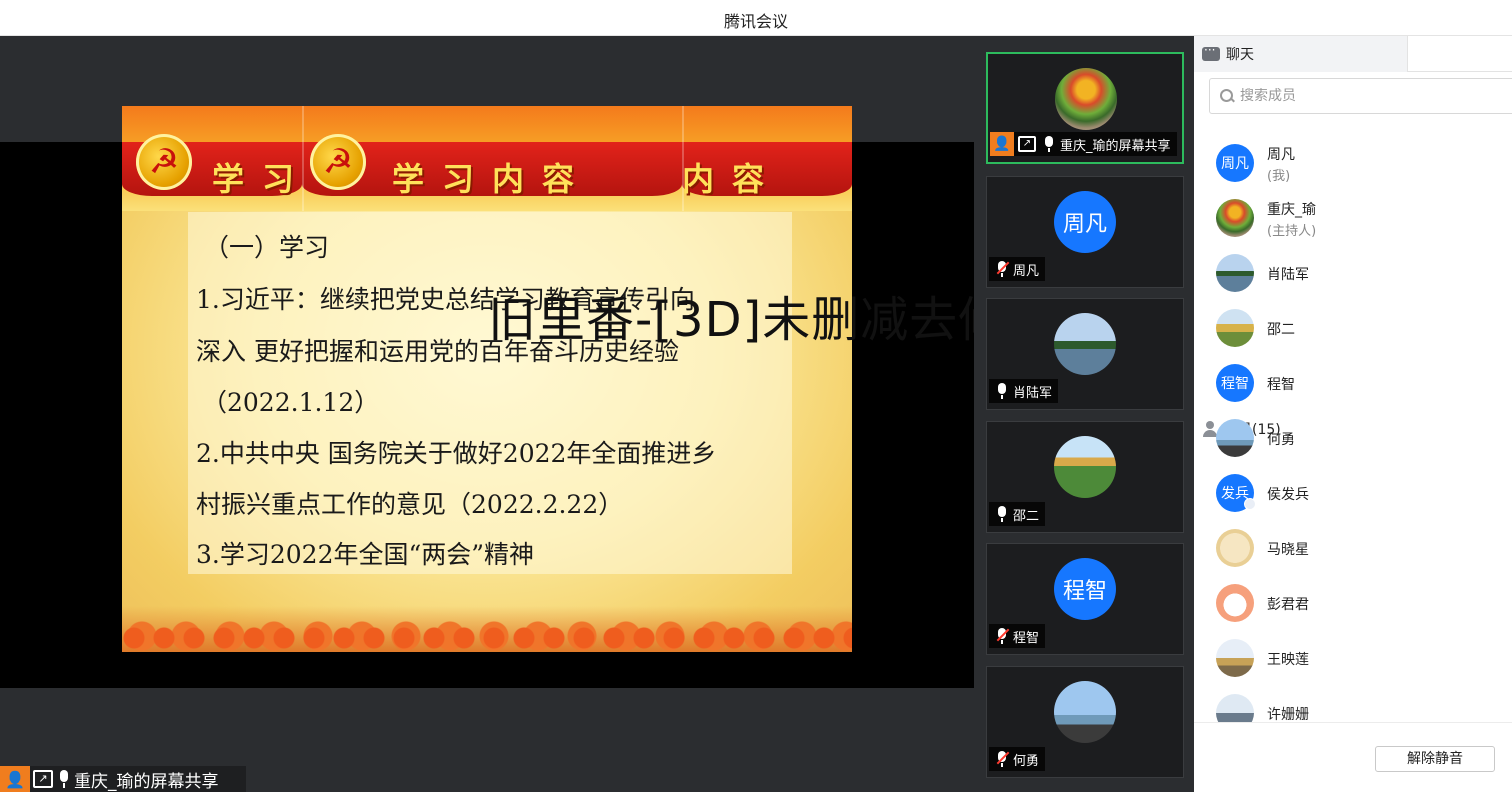 Image resolution: width=1512 pixels, height=792 pixels. Describe the element at coordinates (1115, 146) in the screenshot. I see `tile-name: 重庆_瑜的屏幕共享` at that location.